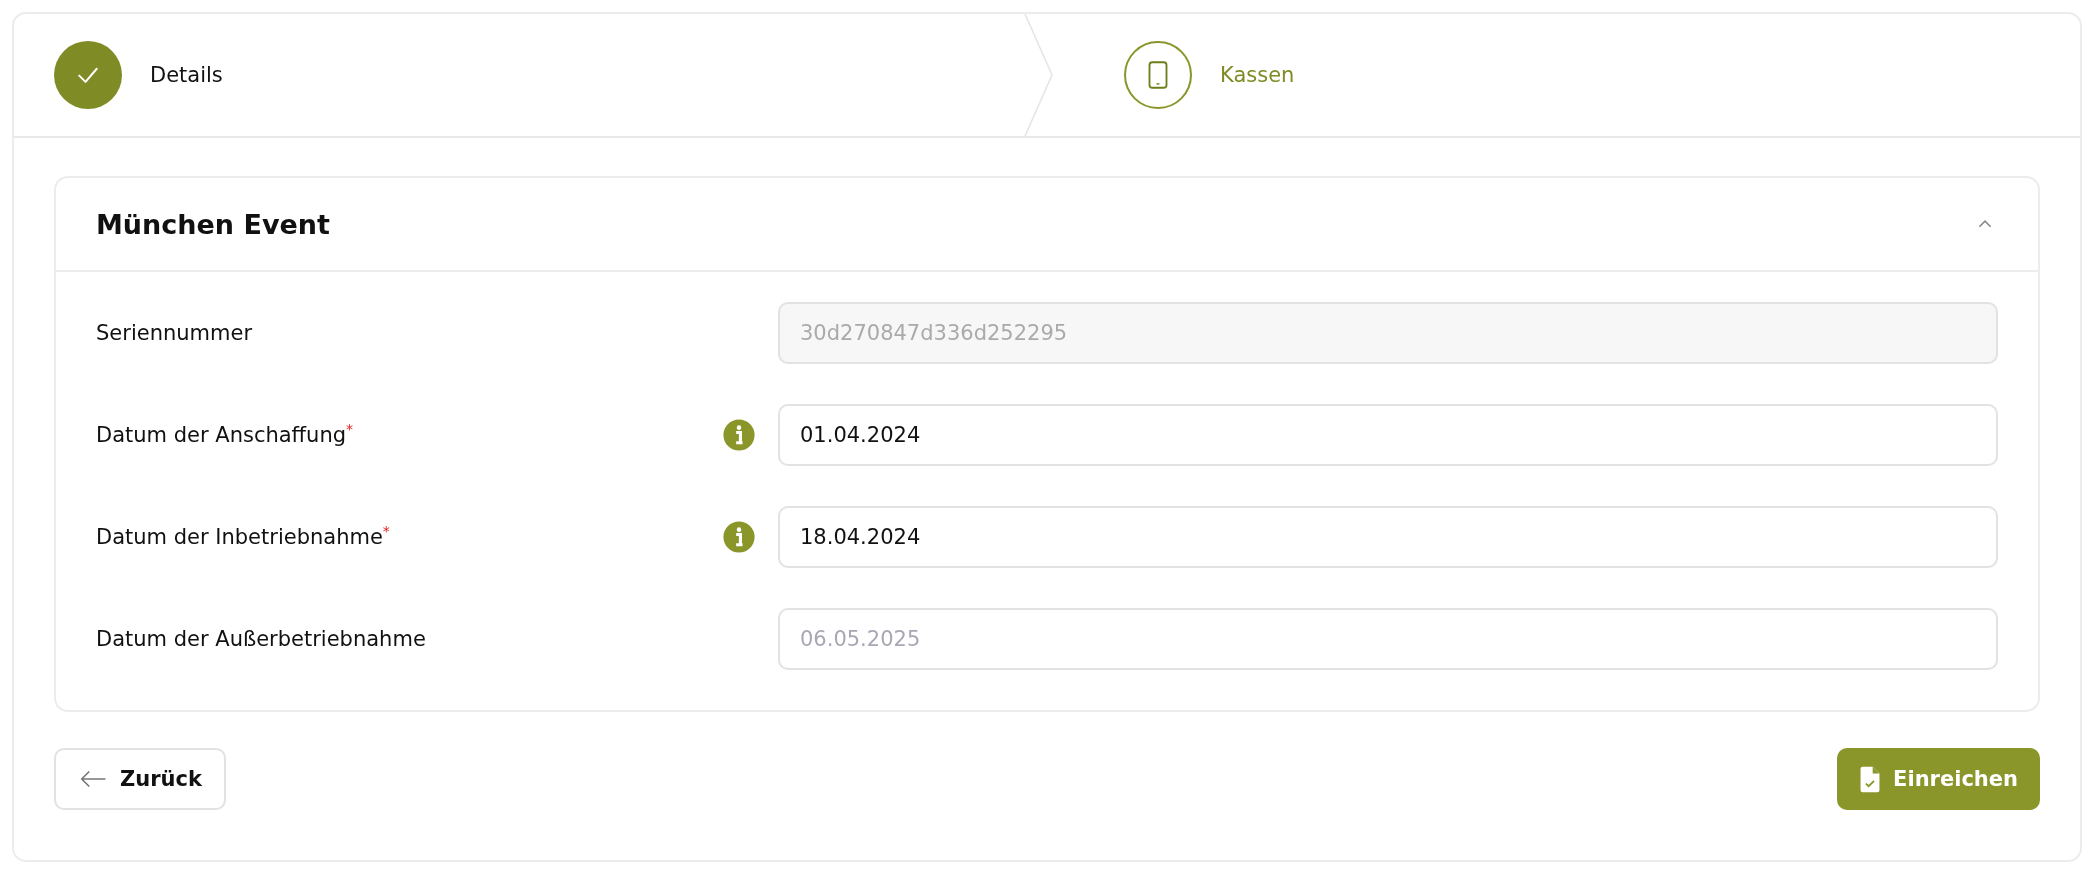  What do you see at coordinates (1567, 75) in the screenshot?
I see `wizard-step: Kassen` at bounding box center [1567, 75].